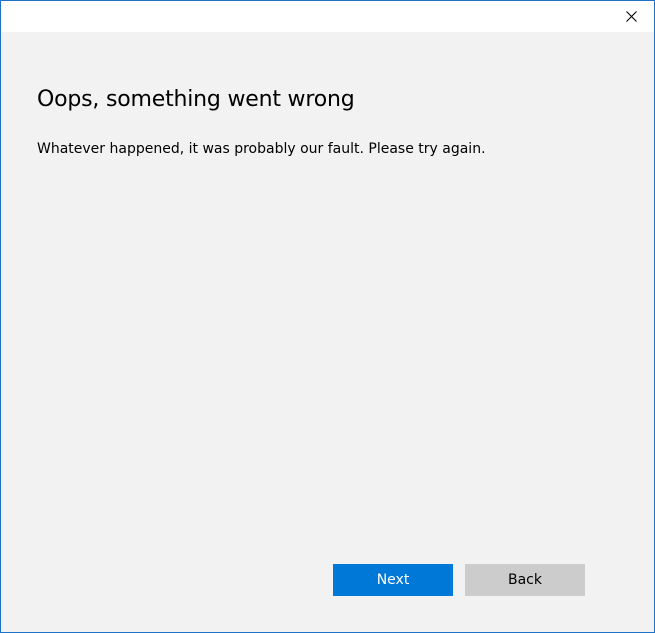 The width and height of the screenshot is (655, 633). I want to click on close-button, so click(631, 16).